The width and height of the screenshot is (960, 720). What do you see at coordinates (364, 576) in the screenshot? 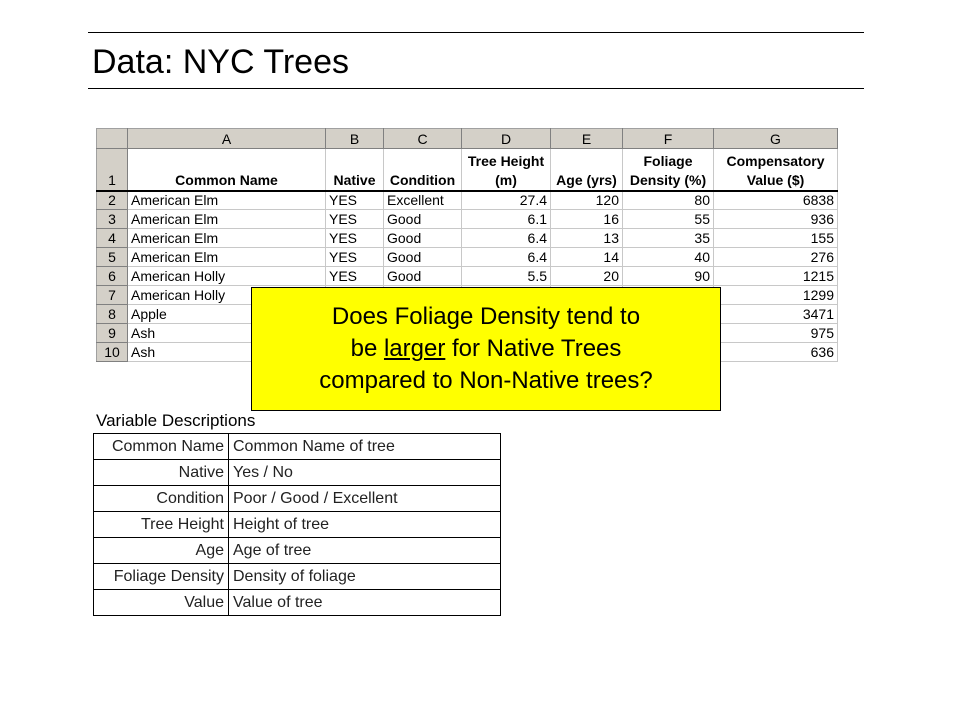
I see `variable-description: Density of foliage` at bounding box center [364, 576].